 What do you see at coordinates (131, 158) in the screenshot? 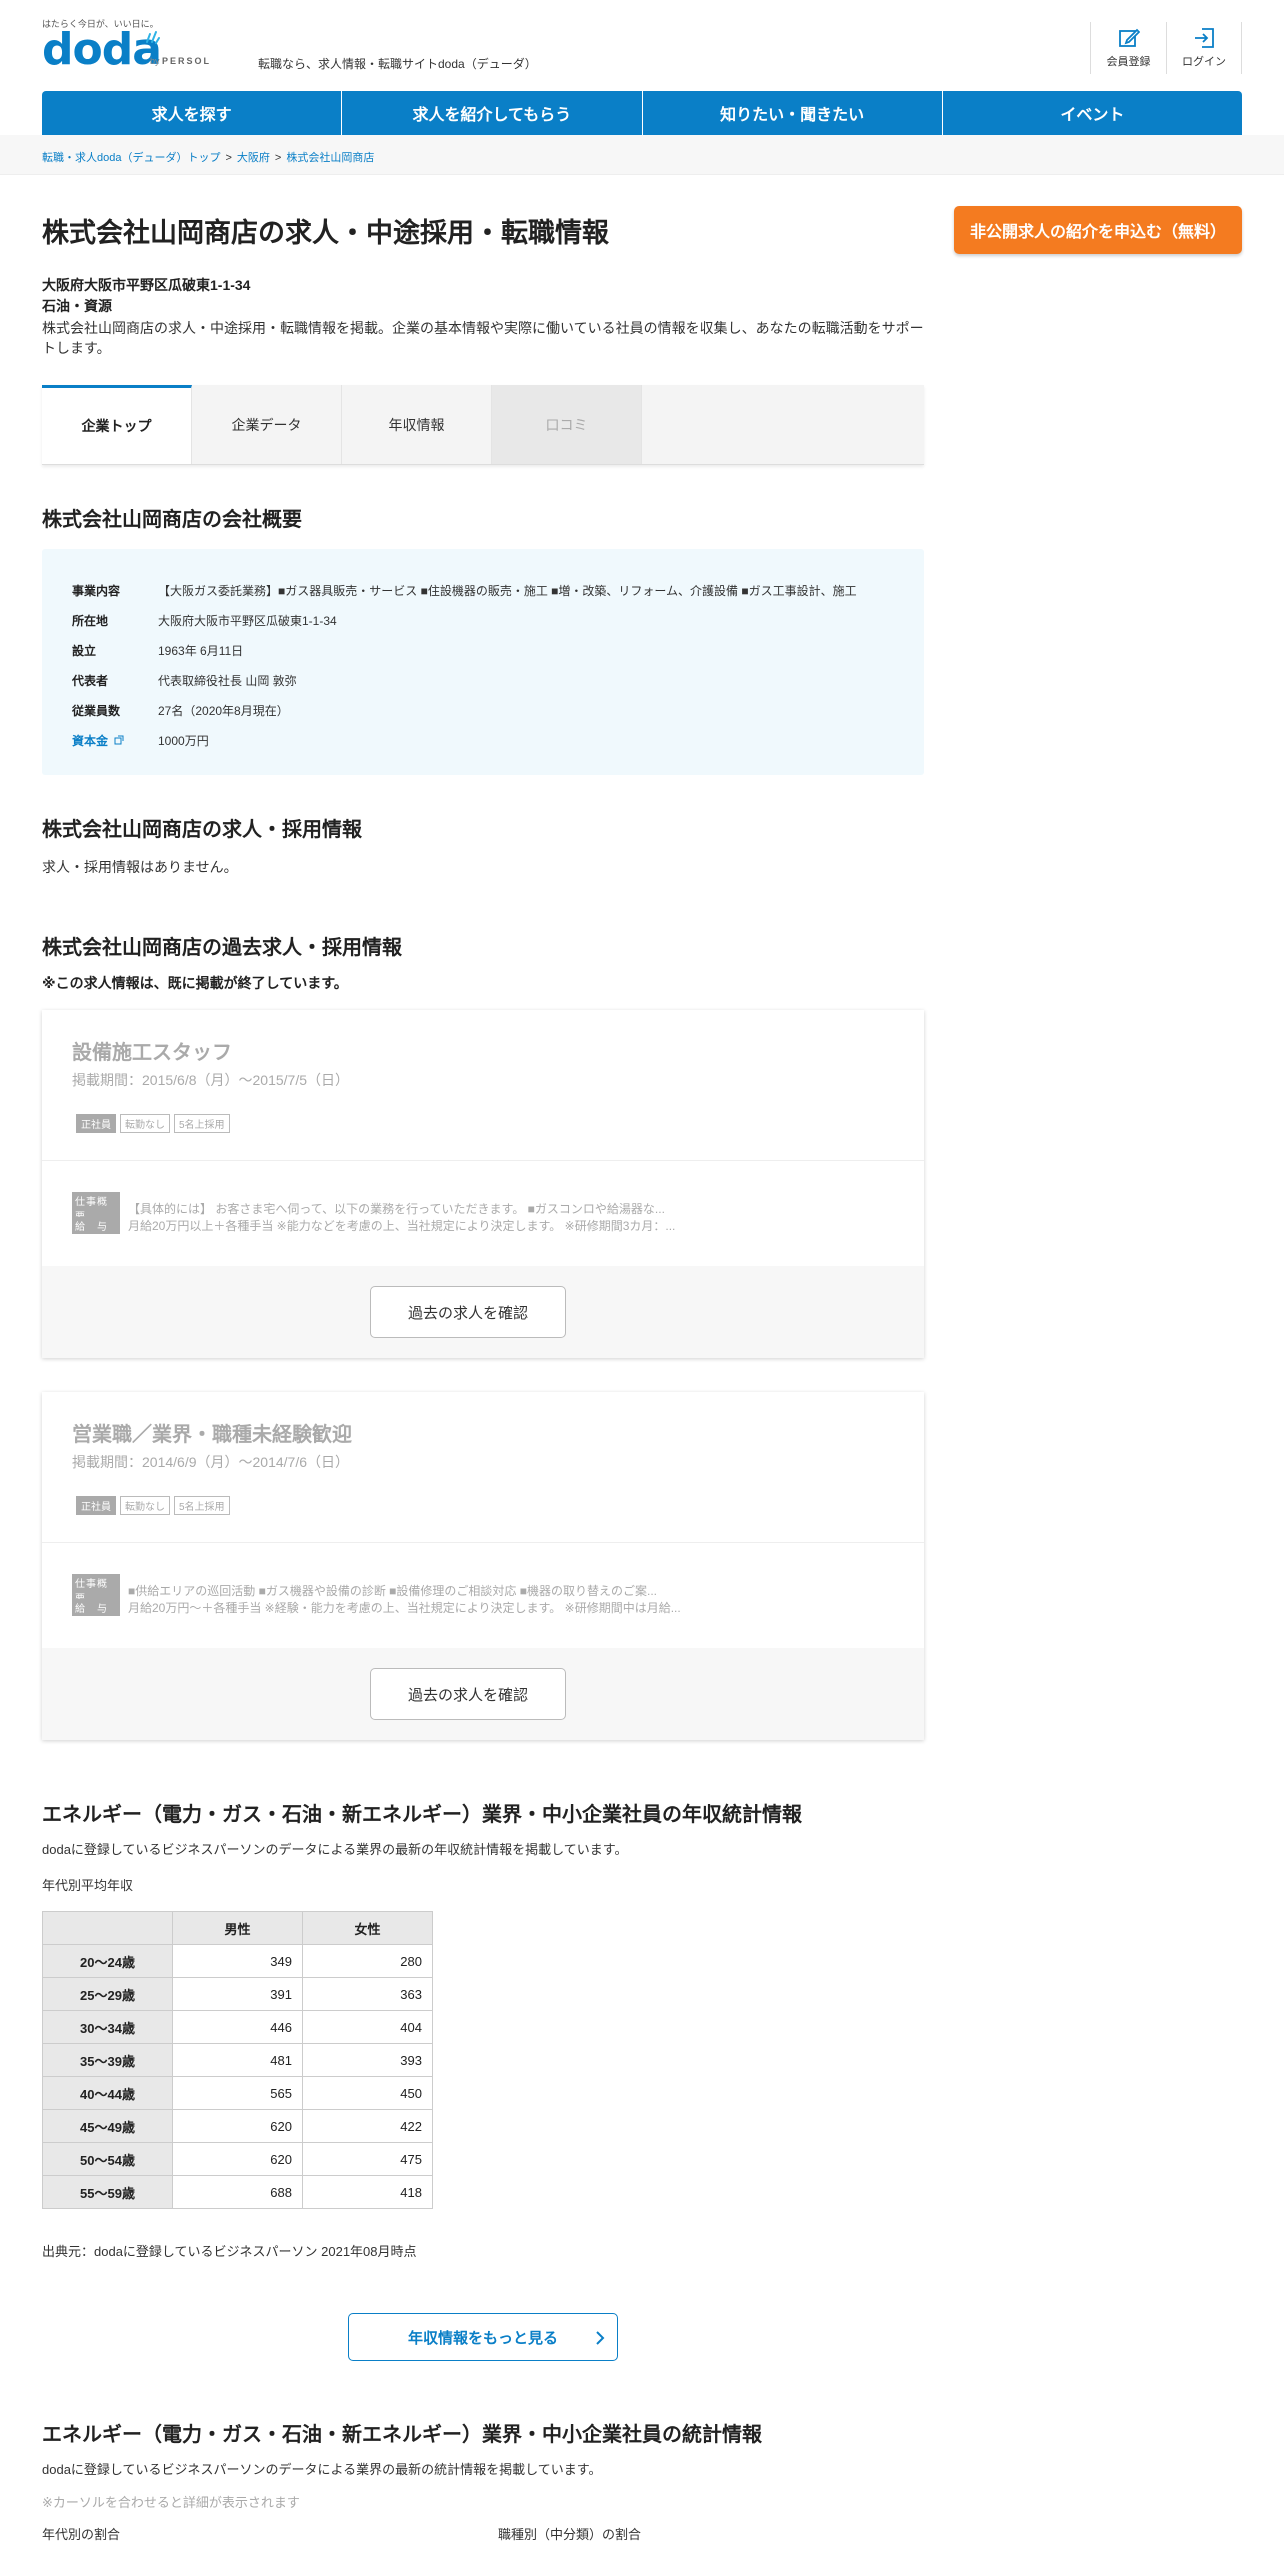
I see `breadcrumb-top: 転職・求人doda（デューダ）トップ` at bounding box center [131, 158].